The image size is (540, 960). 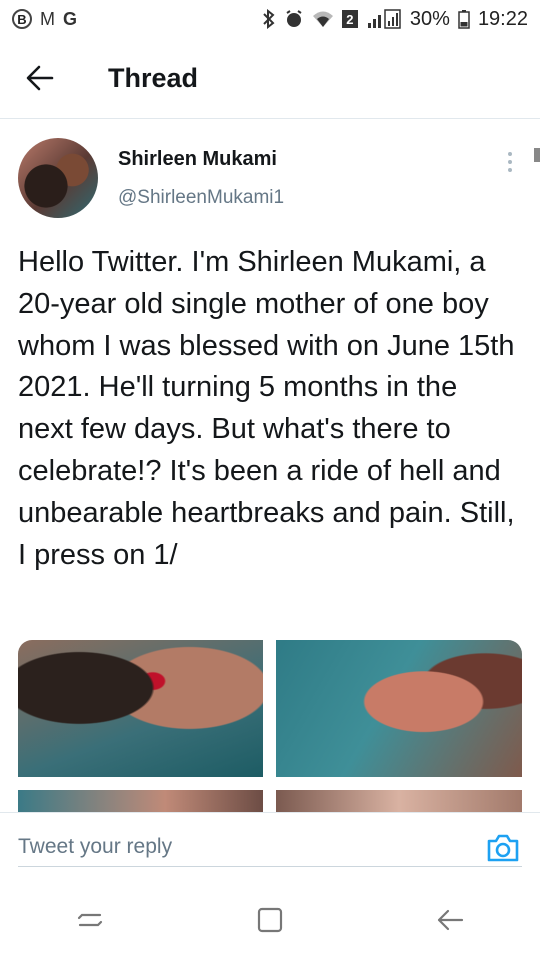 What do you see at coordinates (384, 19) in the screenshot?
I see `signal-icon` at bounding box center [384, 19].